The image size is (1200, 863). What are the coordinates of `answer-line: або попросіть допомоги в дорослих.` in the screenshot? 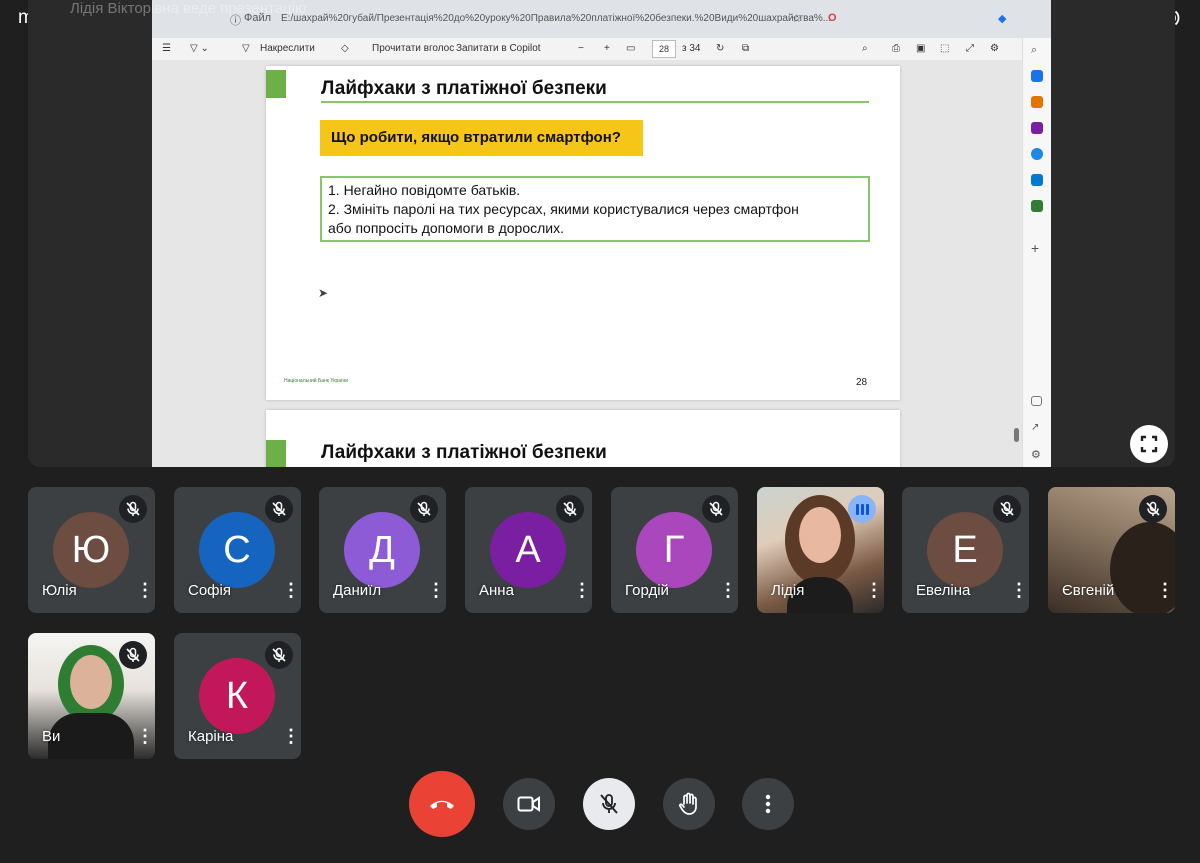 It's located at (446, 228).